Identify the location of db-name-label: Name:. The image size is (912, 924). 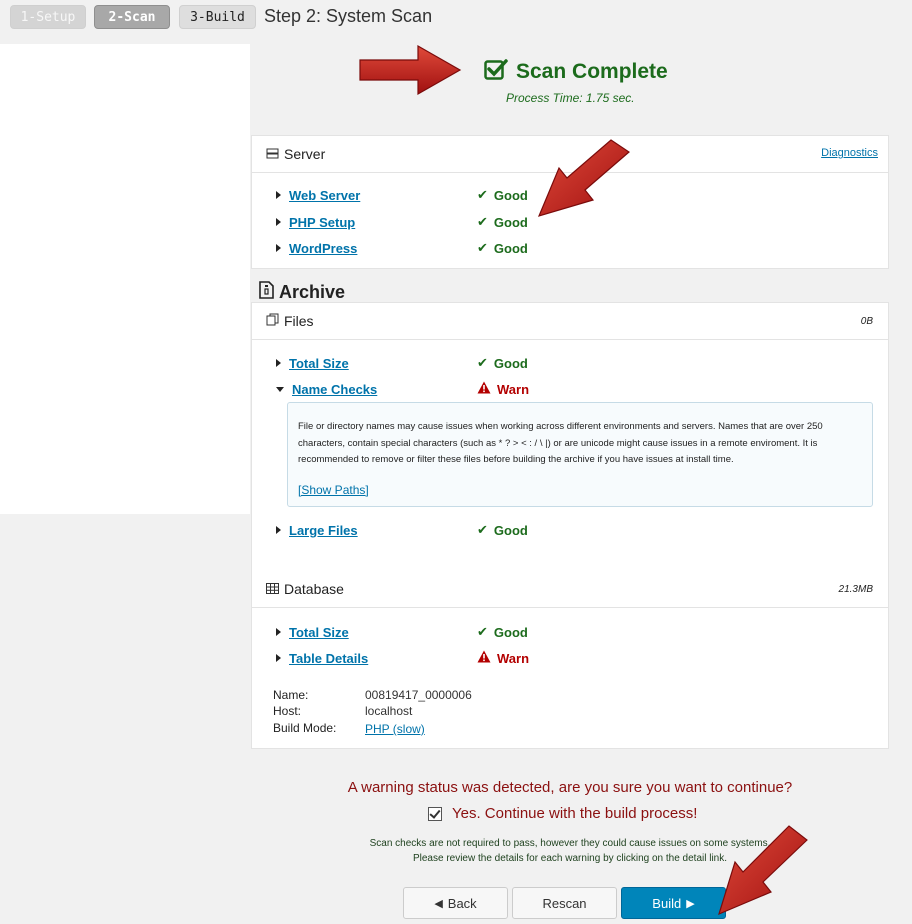
(291, 695).